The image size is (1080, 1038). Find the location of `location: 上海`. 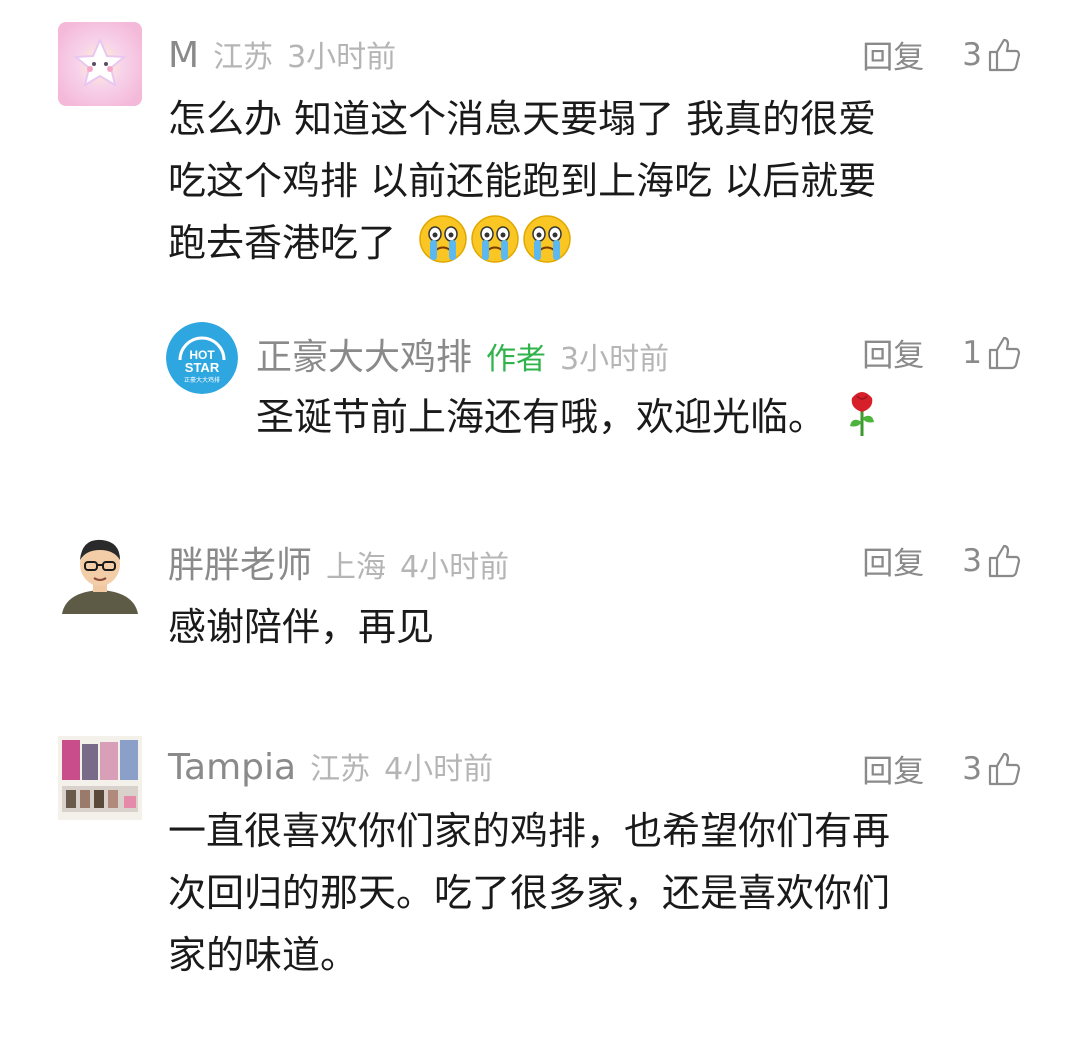

location: 上海 is located at coordinates (356, 567).